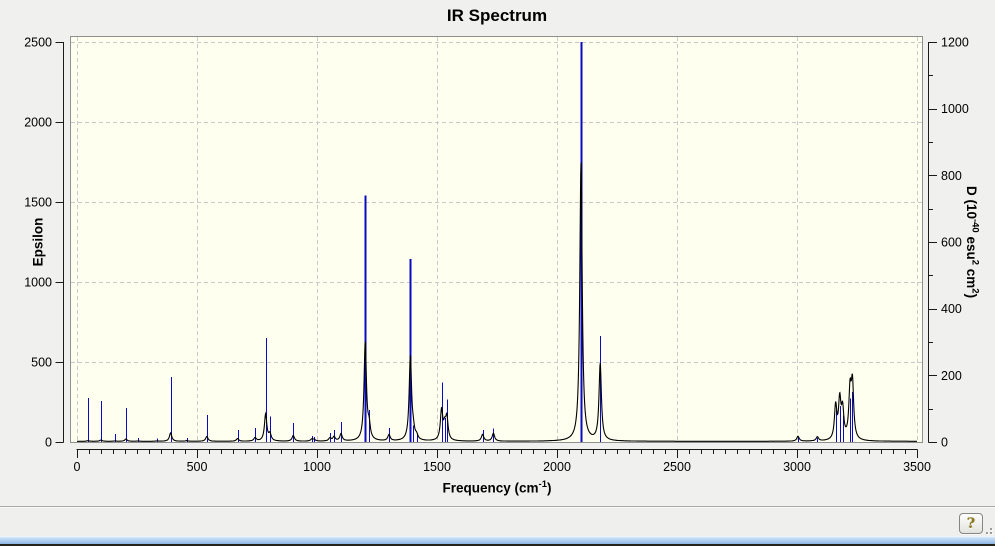  I want to click on y-axis-right-label: D (10-40 esu2 cm2), so click(972, 242).